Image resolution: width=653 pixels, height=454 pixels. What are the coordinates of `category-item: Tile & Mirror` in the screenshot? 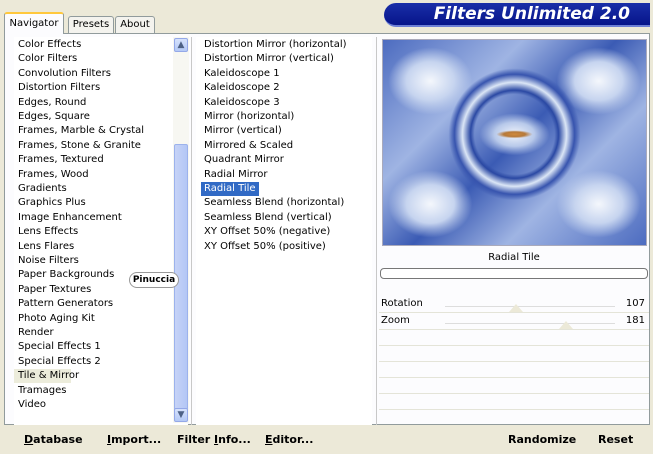 It's located at (46, 376).